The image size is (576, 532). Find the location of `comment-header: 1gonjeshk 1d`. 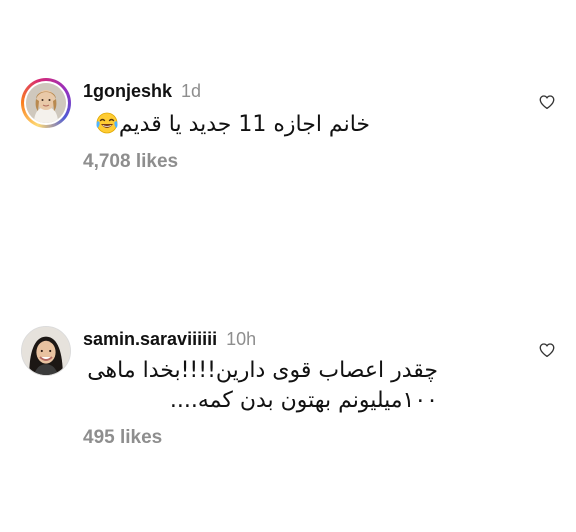

comment-header: 1gonjeshk 1d is located at coordinates (142, 91).